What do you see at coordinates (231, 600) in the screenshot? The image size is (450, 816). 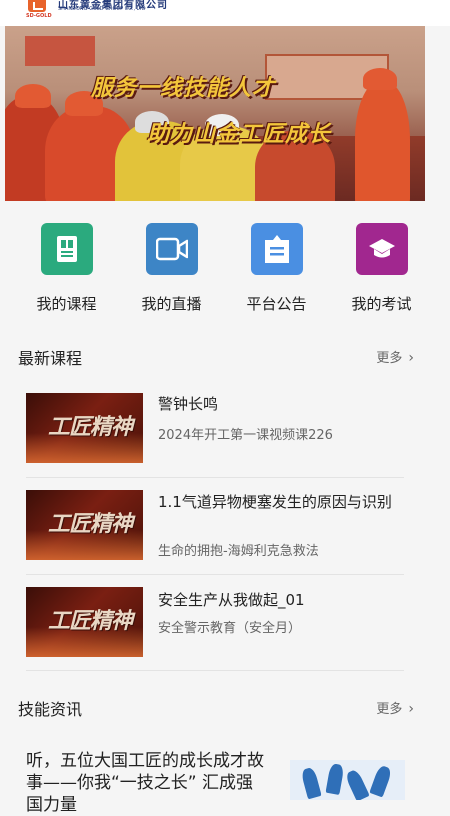 I see `course-title: 安全生产从我做起_01` at bounding box center [231, 600].